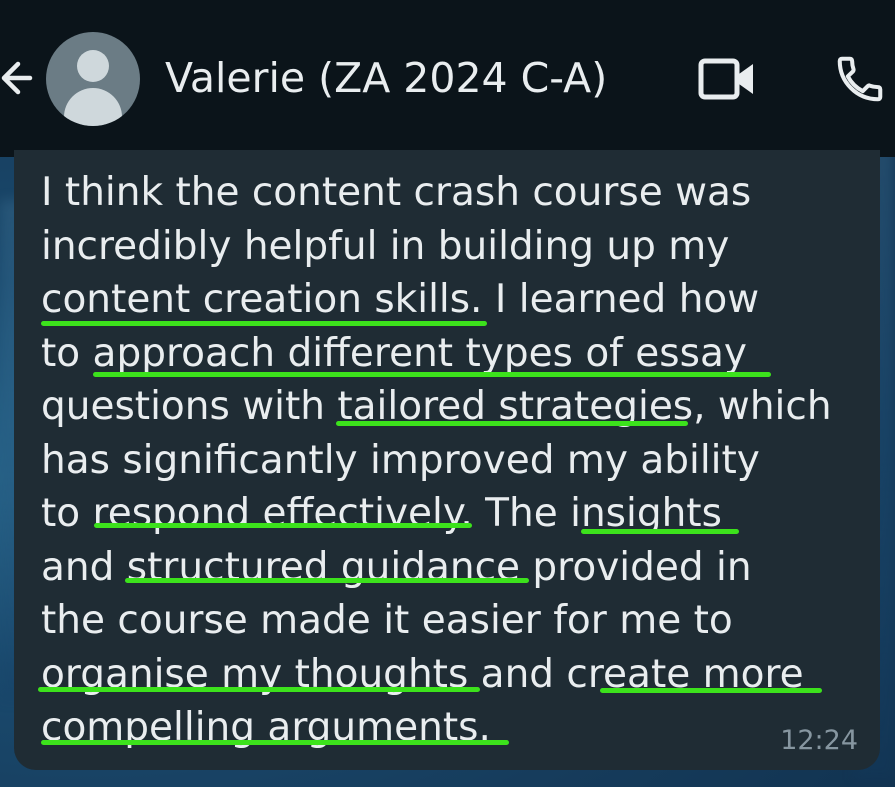 This screenshot has width=895, height=787. What do you see at coordinates (727, 79) in the screenshot?
I see `video-camera-icon` at bounding box center [727, 79].